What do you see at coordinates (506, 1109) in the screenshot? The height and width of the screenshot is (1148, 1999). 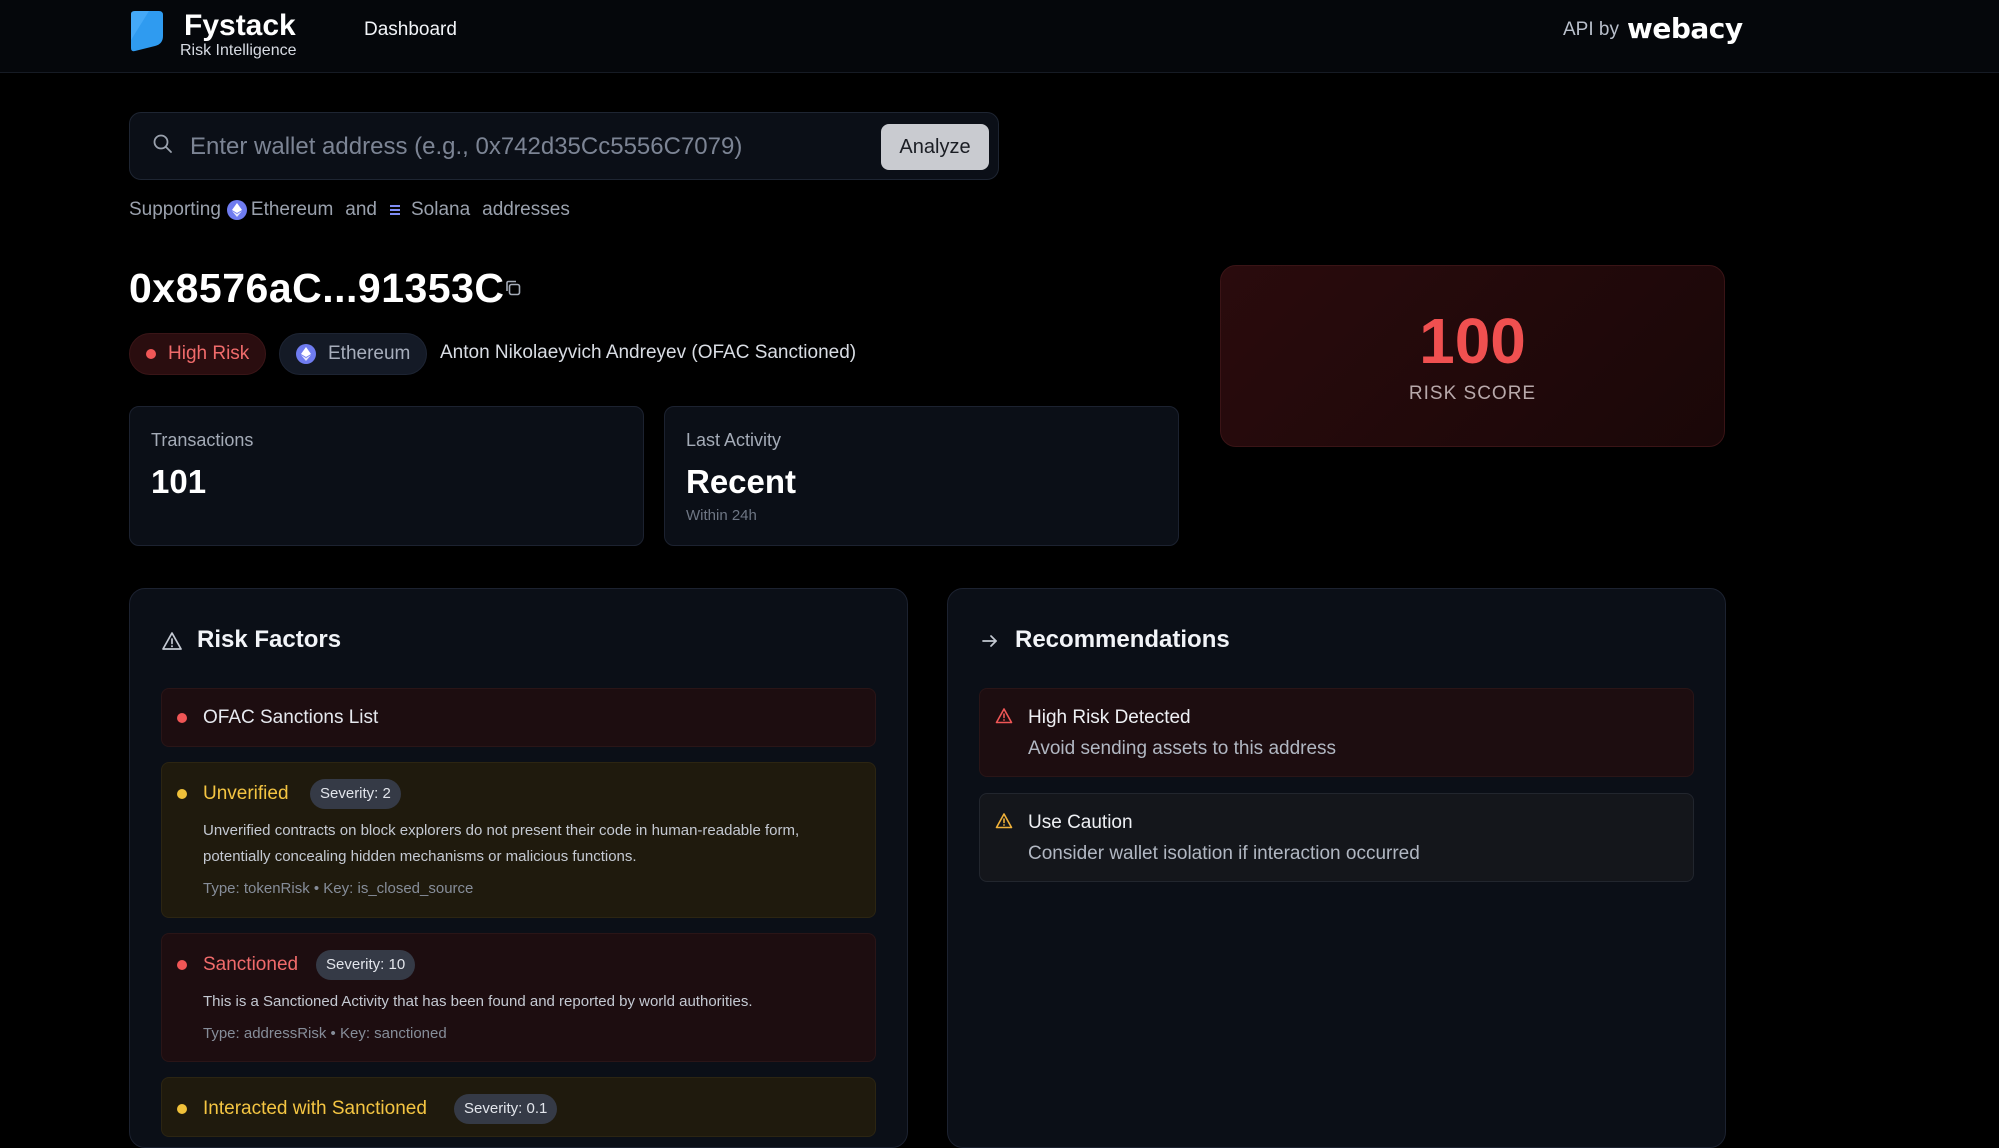 I see `severity-badge: Severity: 0.1` at bounding box center [506, 1109].